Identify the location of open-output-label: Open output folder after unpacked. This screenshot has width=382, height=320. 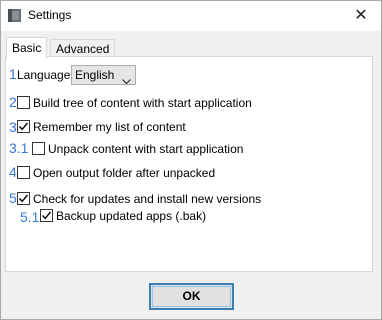
(124, 173).